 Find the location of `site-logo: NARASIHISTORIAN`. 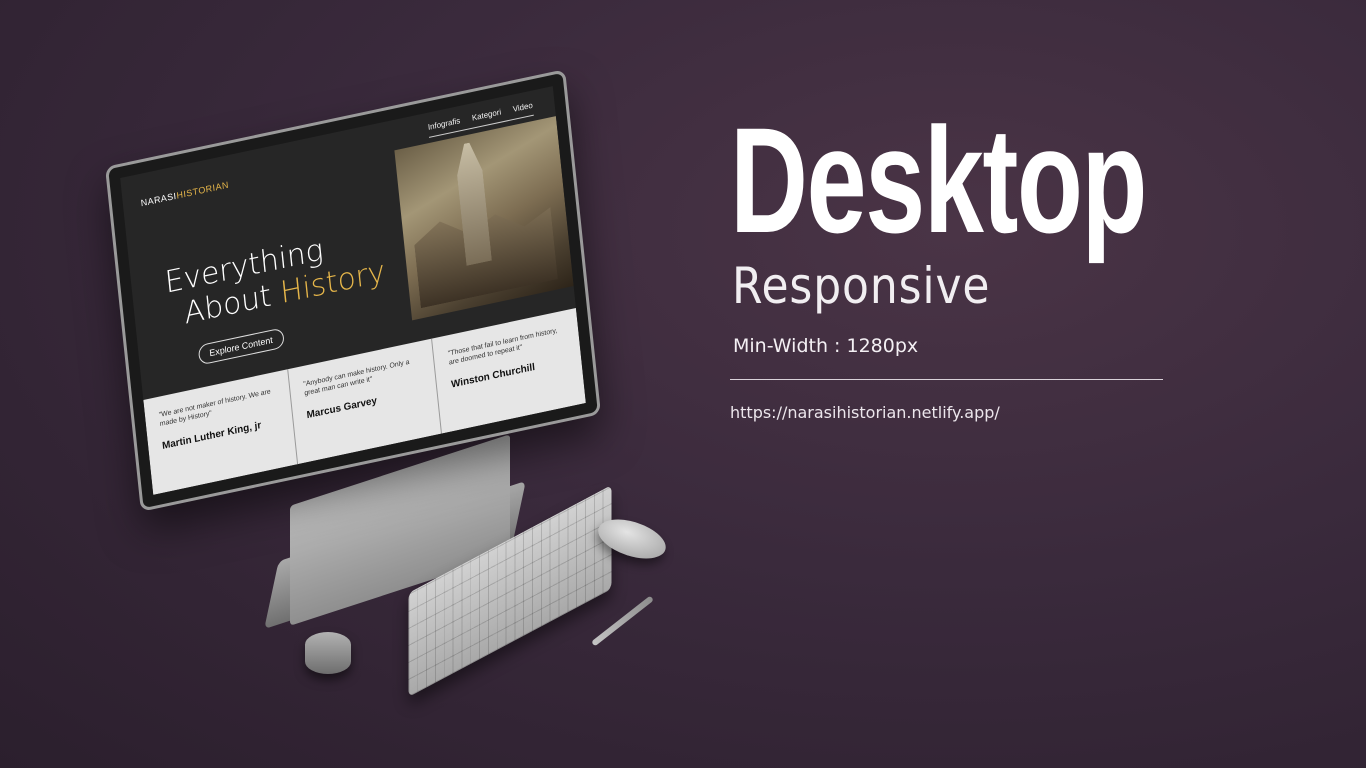

site-logo: NARASIHISTORIAN is located at coordinates (184, 194).